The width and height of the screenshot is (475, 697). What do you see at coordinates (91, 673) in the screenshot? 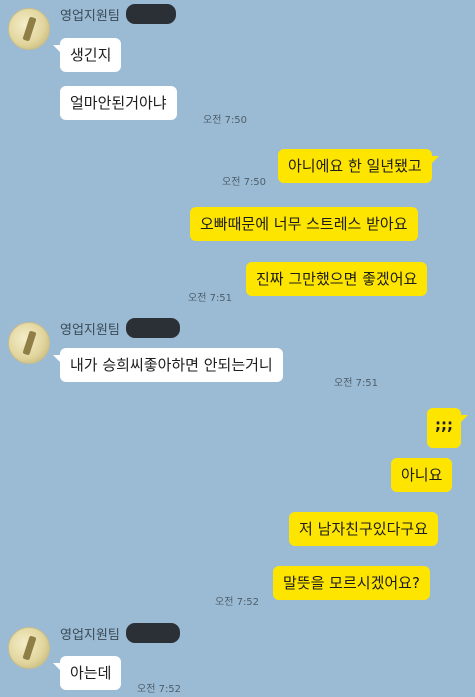
I see `message-text: 아는데` at bounding box center [91, 673].